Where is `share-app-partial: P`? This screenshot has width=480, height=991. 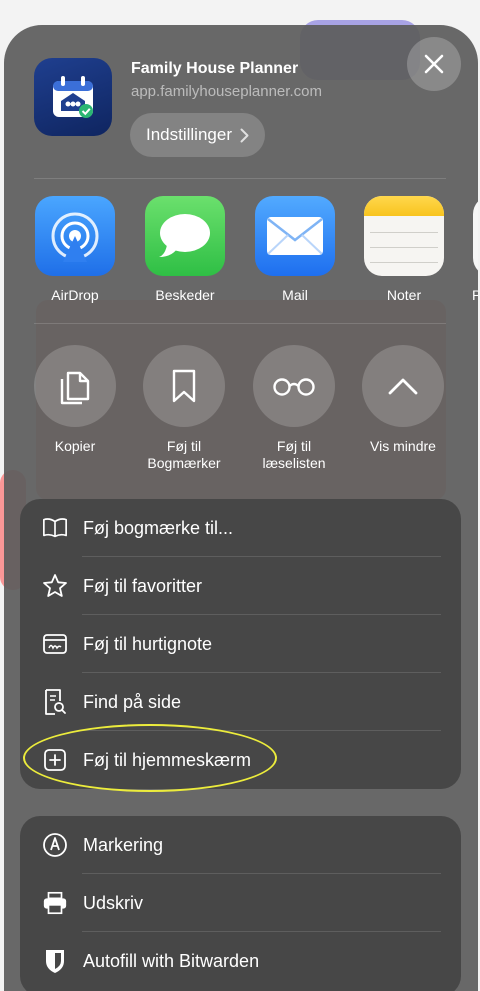 share-app-partial: P is located at coordinates (475, 249).